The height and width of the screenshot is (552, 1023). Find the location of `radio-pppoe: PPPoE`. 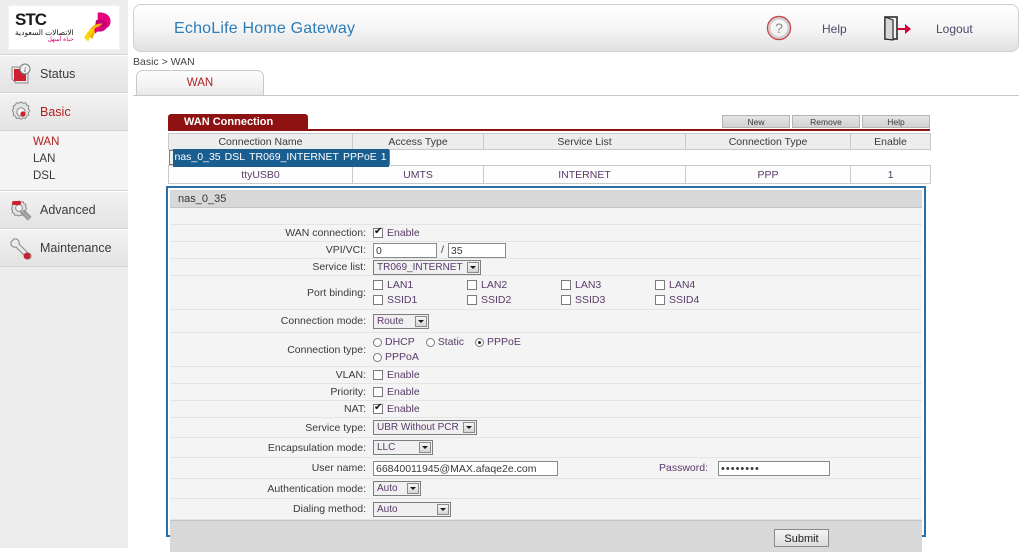

radio-pppoe: PPPoE is located at coordinates (498, 342).